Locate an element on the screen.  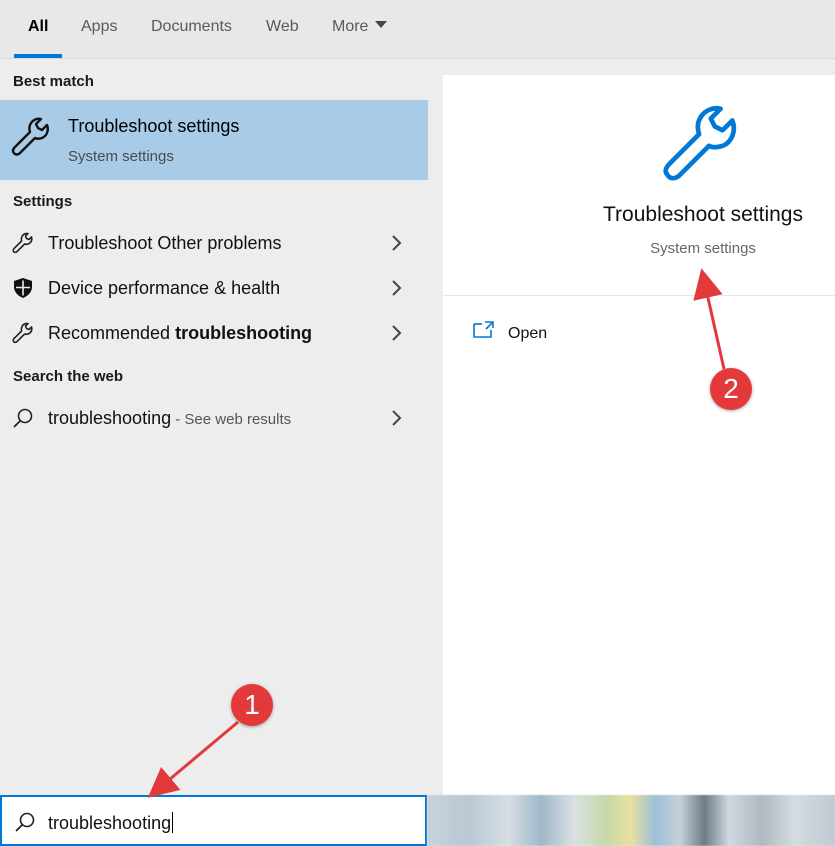
tab-more: More is located at coordinates (360, 29).